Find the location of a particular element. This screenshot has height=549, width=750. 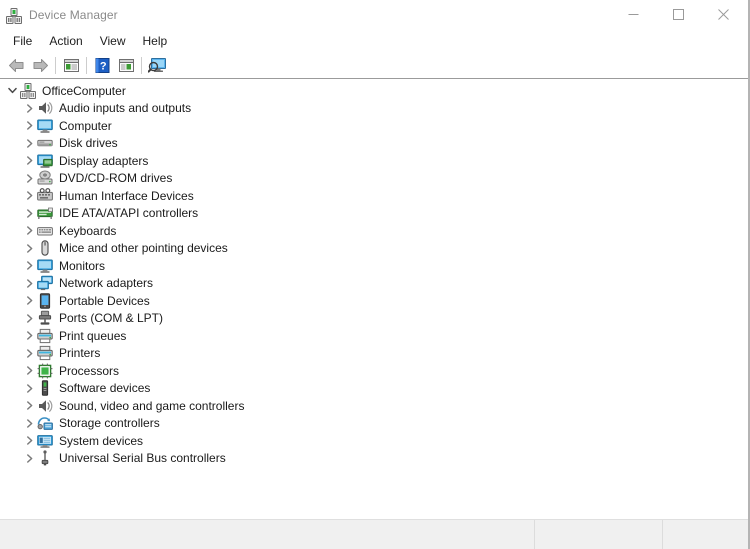

menu-view: View is located at coordinates (113, 41).